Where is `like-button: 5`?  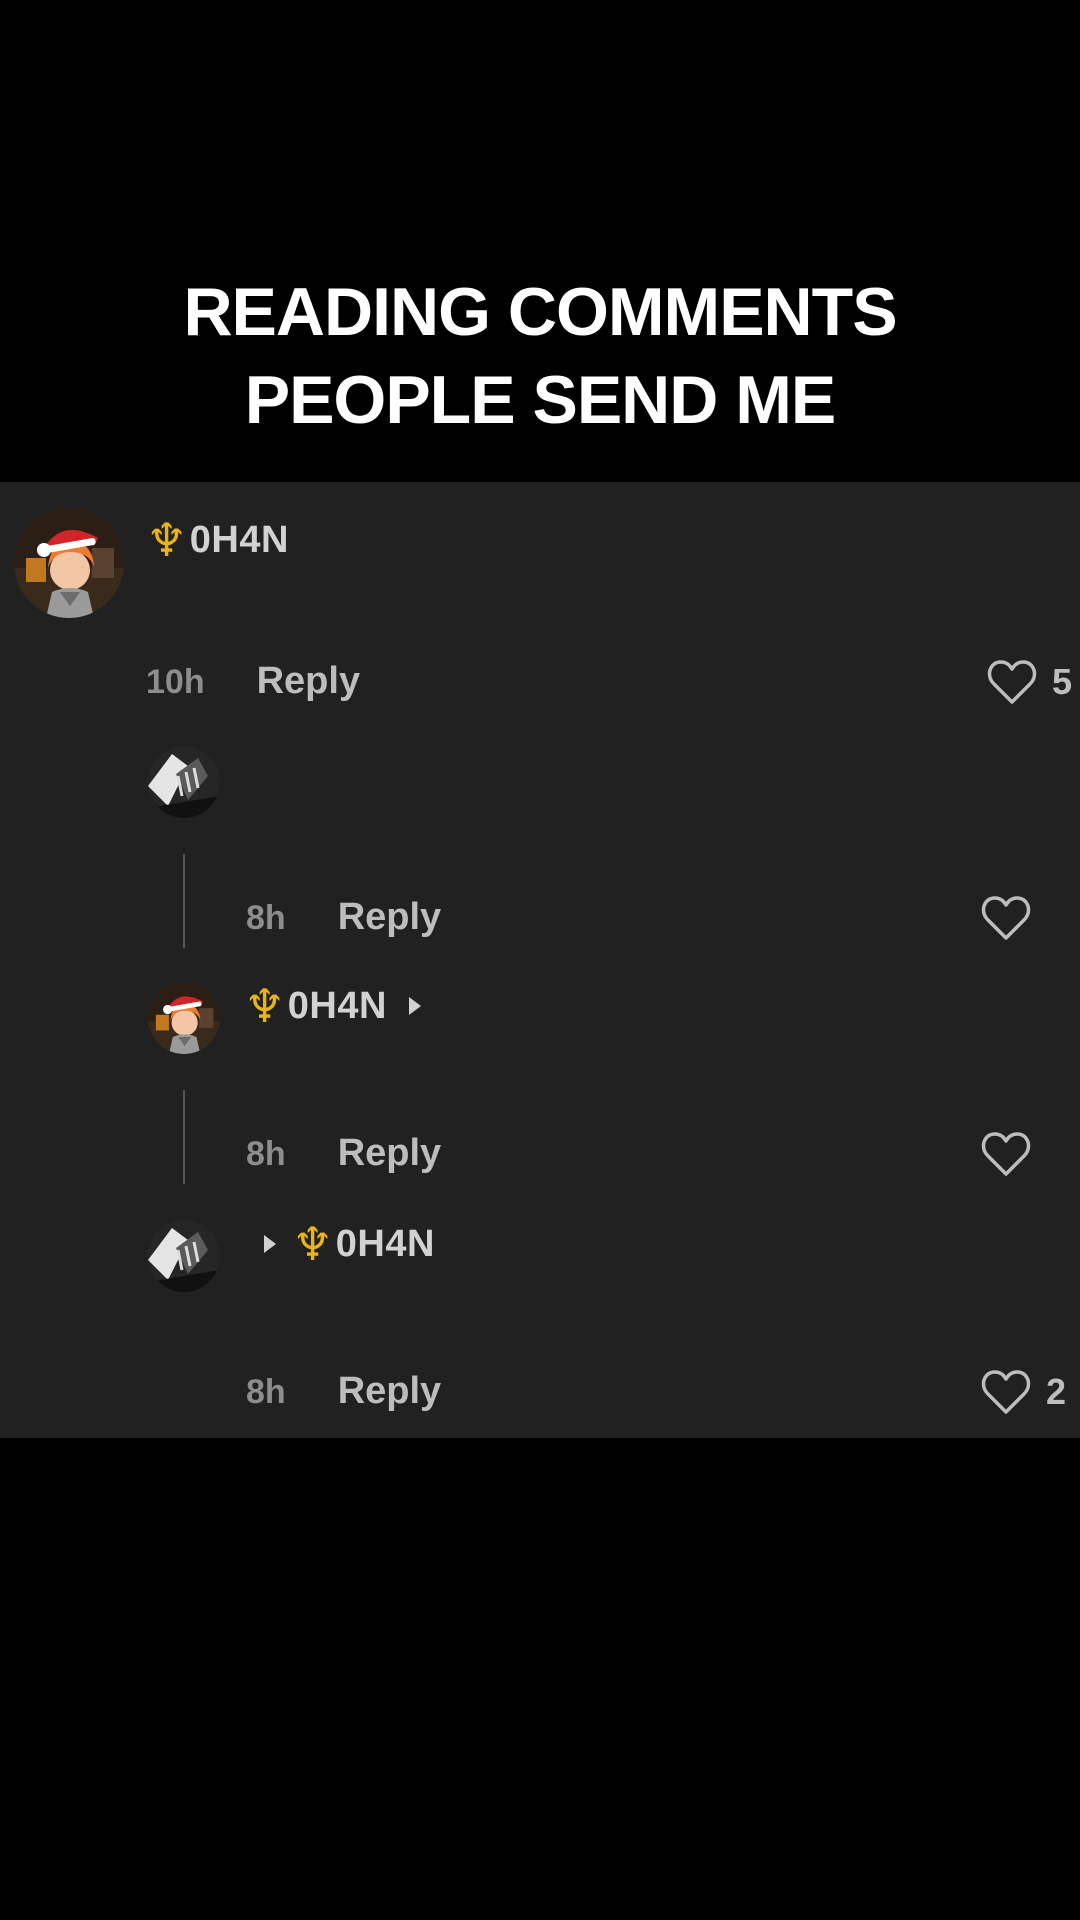
like-button: 5 is located at coordinates (1029, 682).